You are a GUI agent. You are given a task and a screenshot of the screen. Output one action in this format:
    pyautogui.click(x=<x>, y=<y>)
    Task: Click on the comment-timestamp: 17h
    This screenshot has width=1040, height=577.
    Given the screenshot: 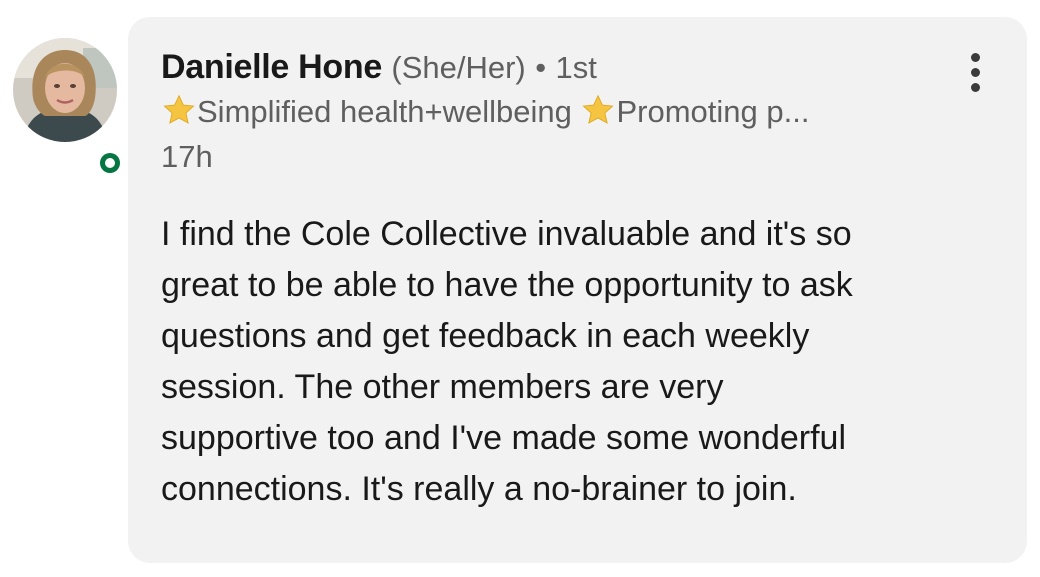 What is the action you would take?
    pyautogui.click(x=187, y=156)
    